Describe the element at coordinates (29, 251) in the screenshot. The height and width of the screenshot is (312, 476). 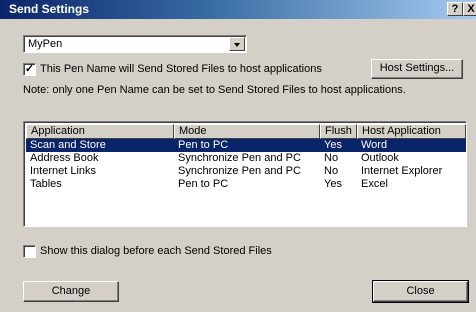
I see `show-dialog-checkbox` at that location.